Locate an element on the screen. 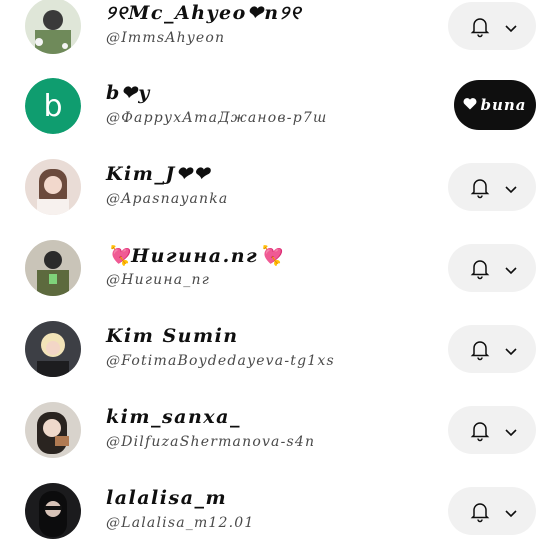 This screenshot has width=560, height=560. channel-avatar: b is located at coordinates (53, 106).